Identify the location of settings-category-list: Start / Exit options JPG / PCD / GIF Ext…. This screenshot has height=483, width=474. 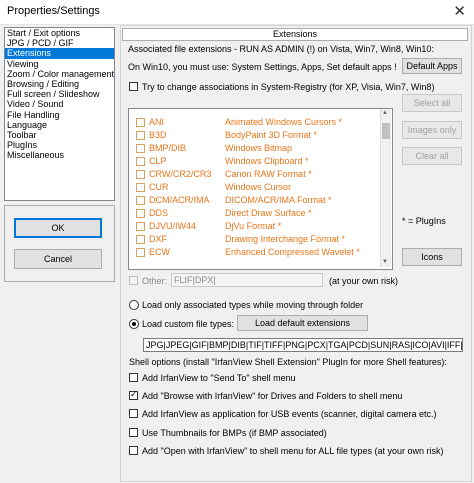
(59, 114).